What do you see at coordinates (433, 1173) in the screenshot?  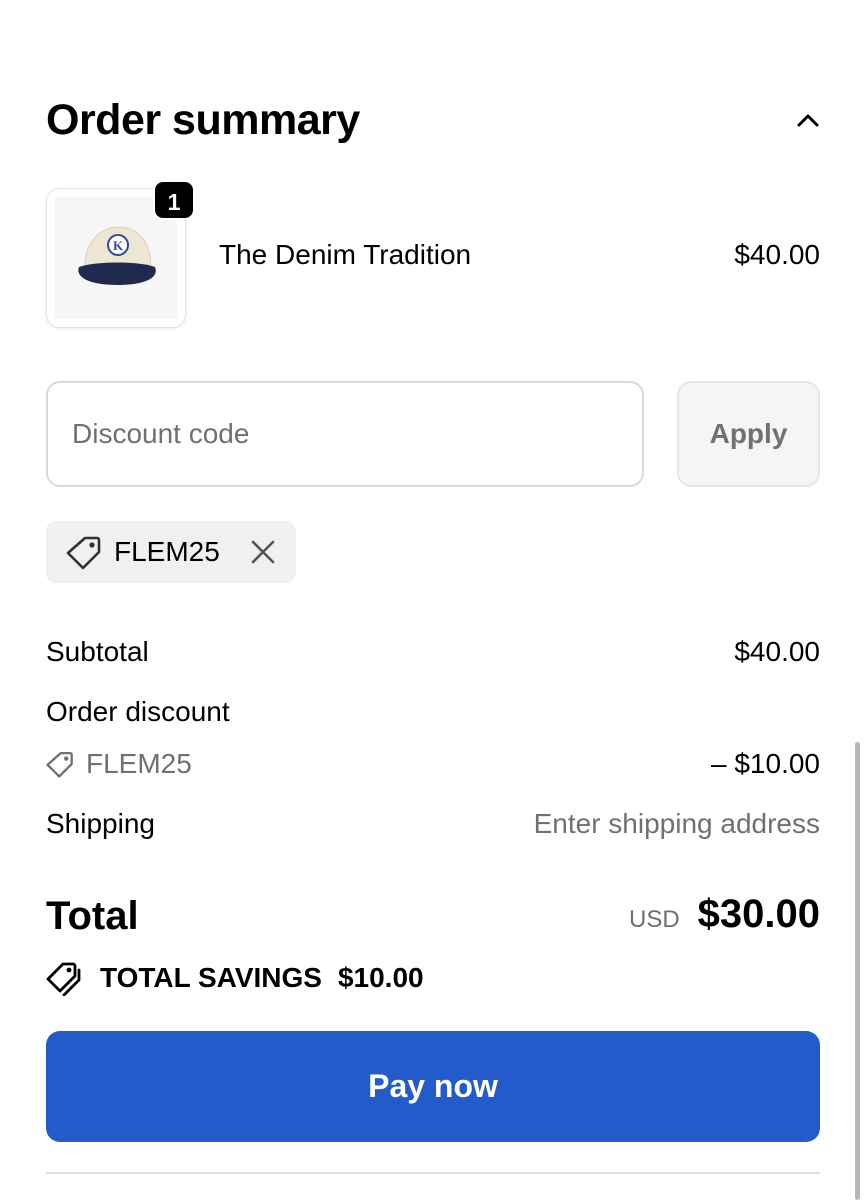 I see `divider` at bounding box center [433, 1173].